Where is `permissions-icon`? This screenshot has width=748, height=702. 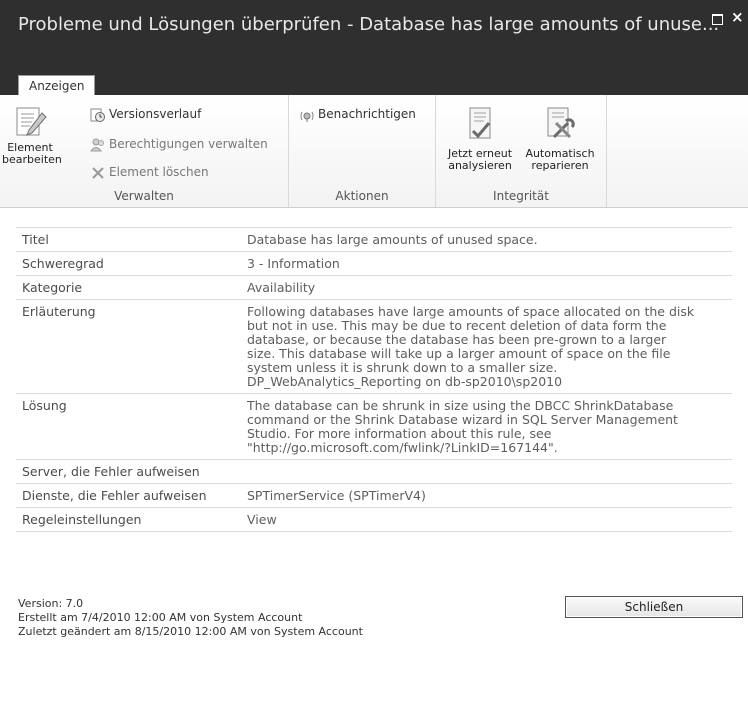
permissions-icon is located at coordinates (97, 144).